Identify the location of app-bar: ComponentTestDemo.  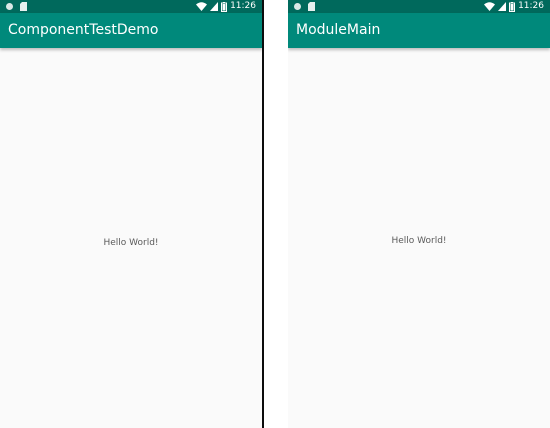
(131, 30).